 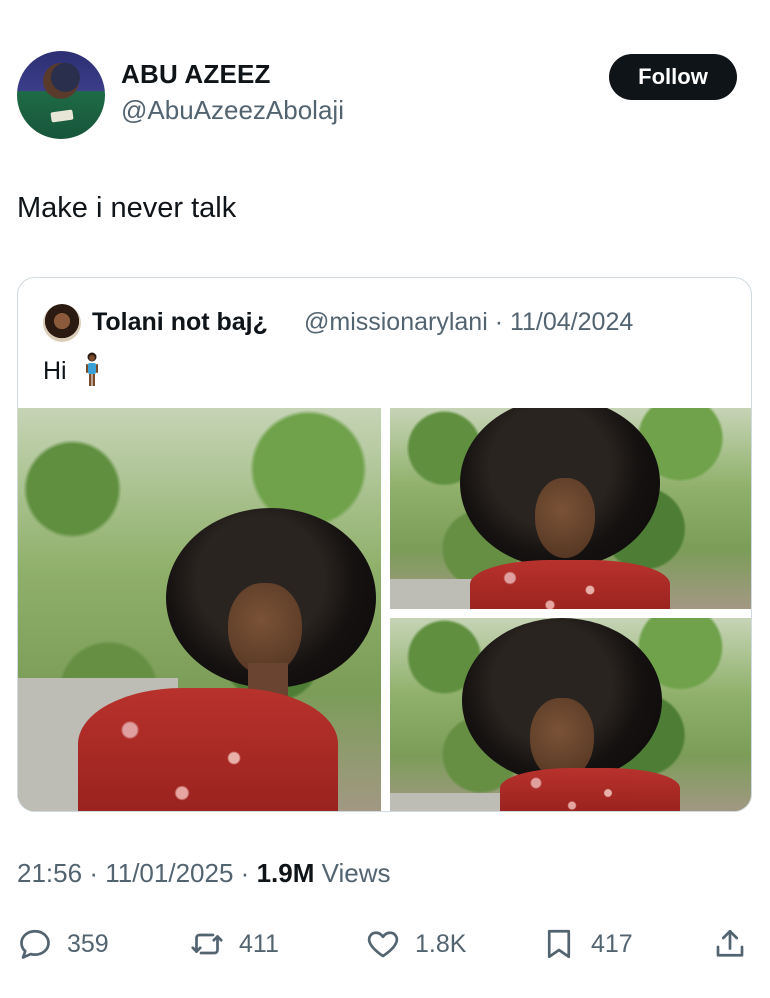 I want to click on quoted-author-handle-date: @missionarylani · 11/04/2024, so click(x=469, y=322).